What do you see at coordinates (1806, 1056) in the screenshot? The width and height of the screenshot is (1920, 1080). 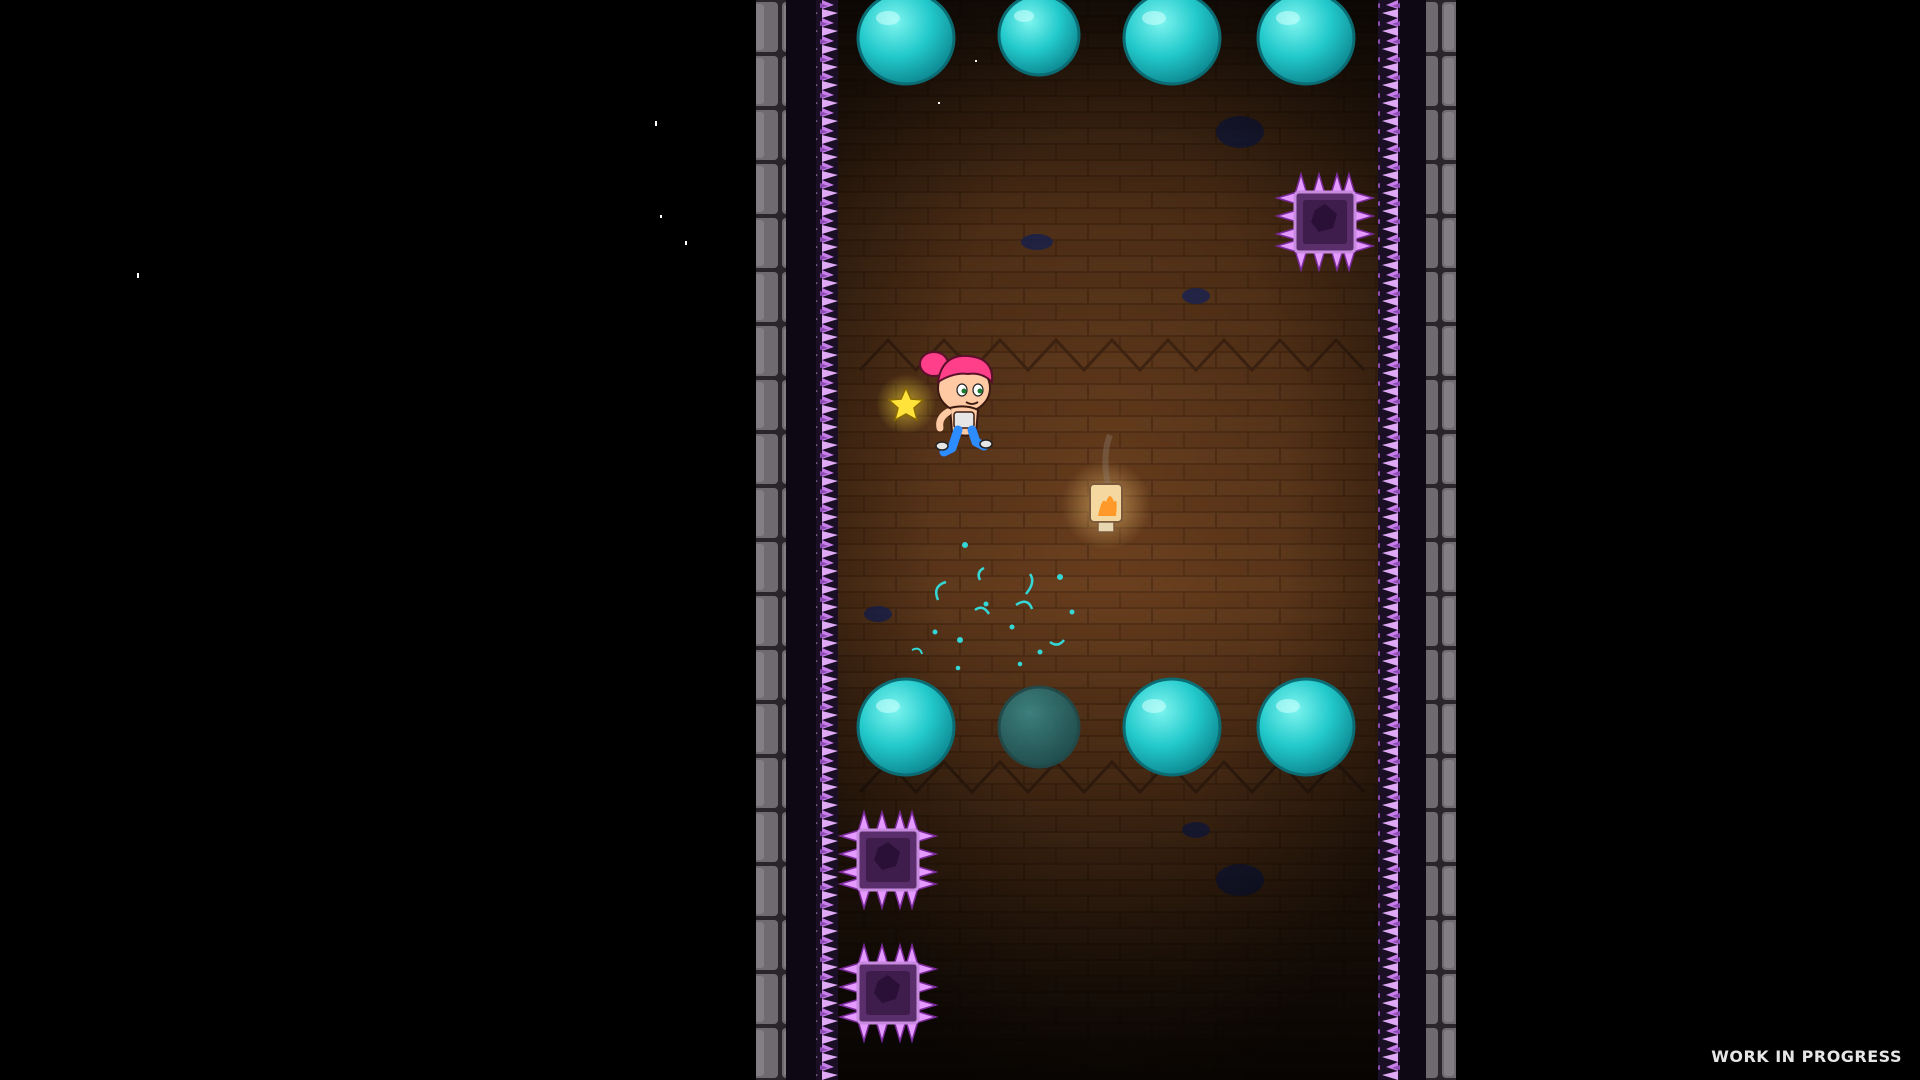 I see `work-in-progress-watermark: WORK IN PROGRESS` at bounding box center [1806, 1056].